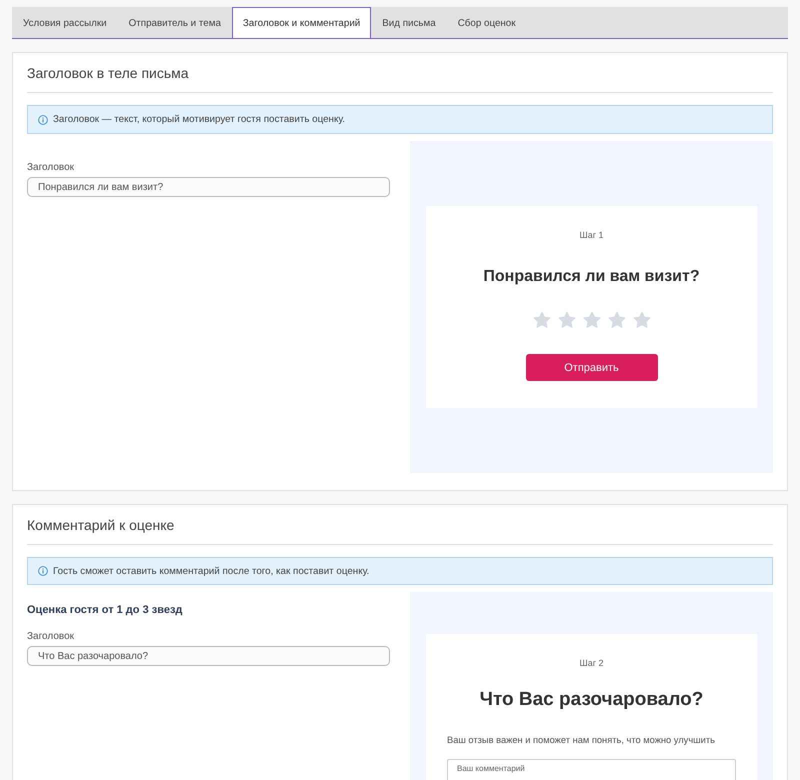 This screenshot has height=780, width=800. What do you see at coordinates (400, 73) in the screenshot?
I see `section-title: Заголовок в теле письма` at bounding box center [400, 73].